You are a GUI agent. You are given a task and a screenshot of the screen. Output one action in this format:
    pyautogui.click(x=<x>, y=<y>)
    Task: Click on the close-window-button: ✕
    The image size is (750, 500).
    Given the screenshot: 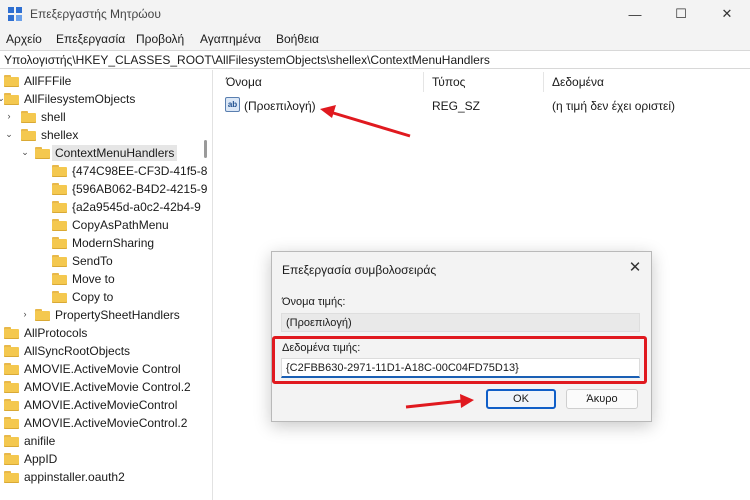 What is the action you would take?
    pyautogui.click(x=727, y=14)
    